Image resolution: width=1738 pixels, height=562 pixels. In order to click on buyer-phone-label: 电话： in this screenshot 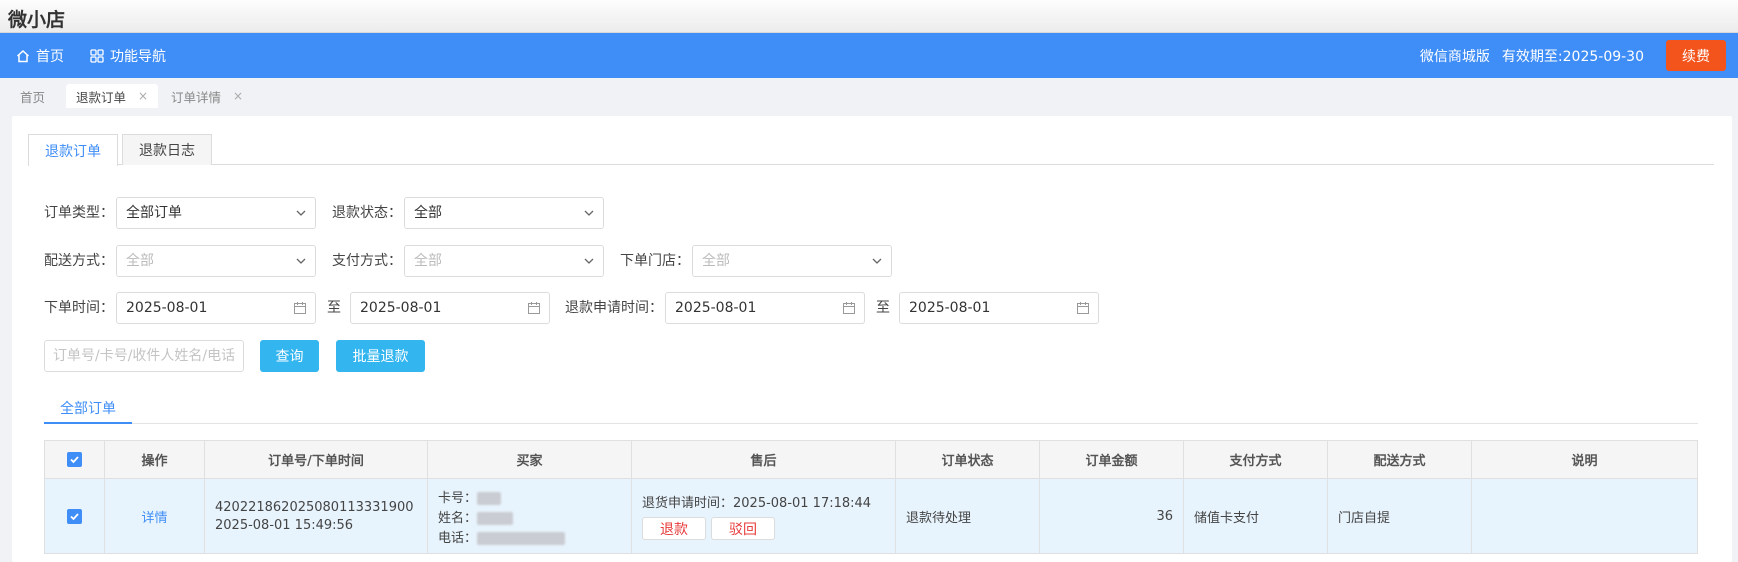, I will do `click(458, 538)`.